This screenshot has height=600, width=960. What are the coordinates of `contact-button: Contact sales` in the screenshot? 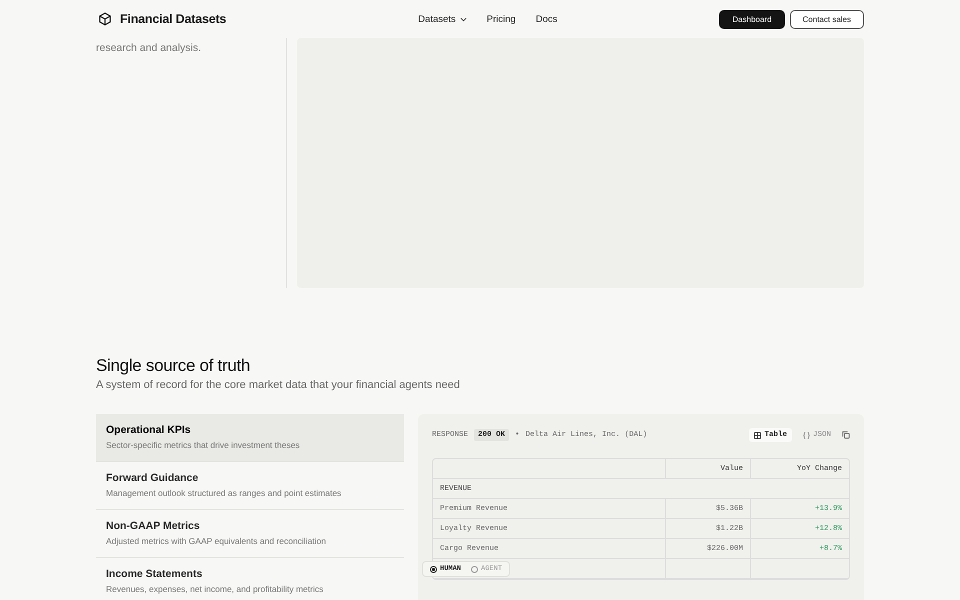 It's located at (827, 19).